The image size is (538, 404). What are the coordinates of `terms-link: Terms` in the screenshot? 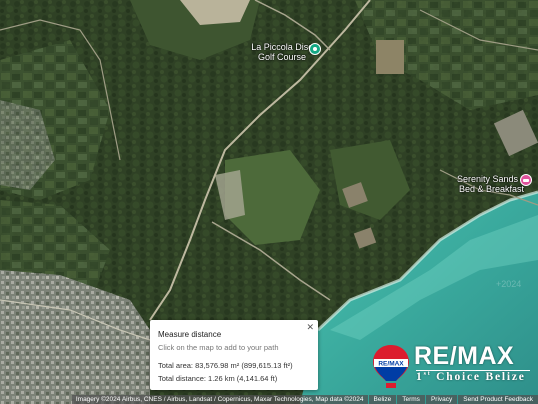 It's located at (411, 399).